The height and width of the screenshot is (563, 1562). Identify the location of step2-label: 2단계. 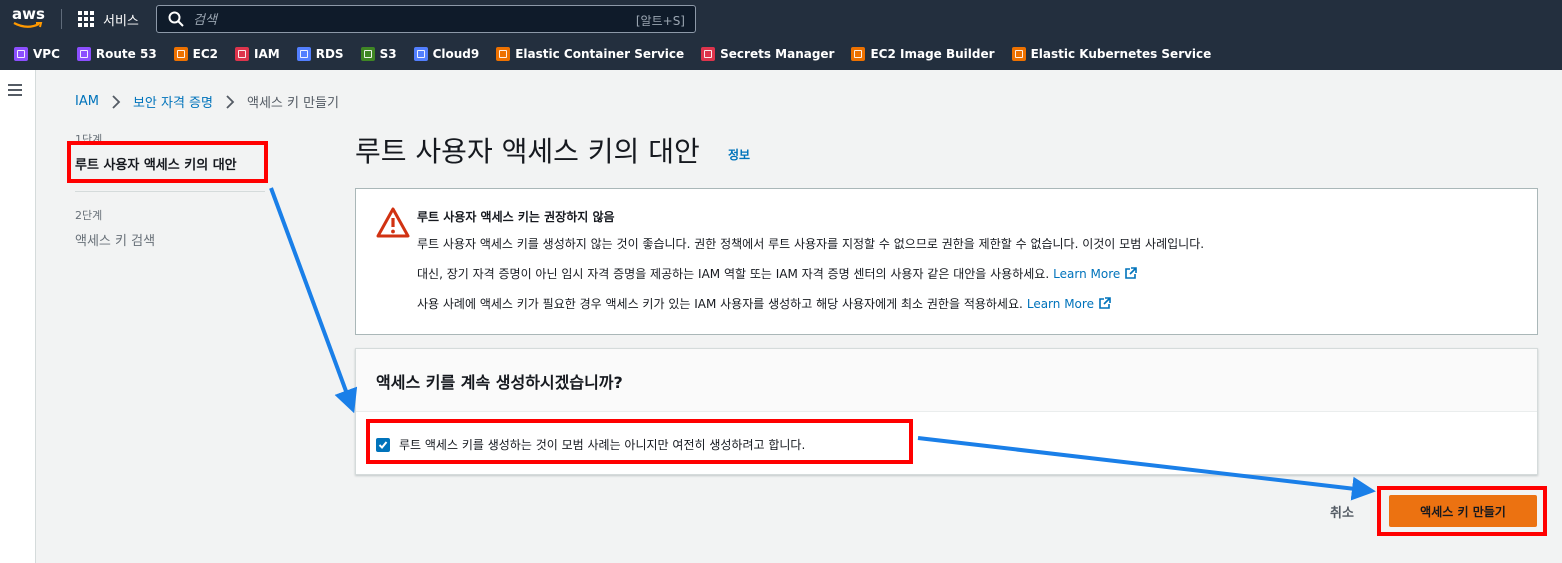
(89, 215).